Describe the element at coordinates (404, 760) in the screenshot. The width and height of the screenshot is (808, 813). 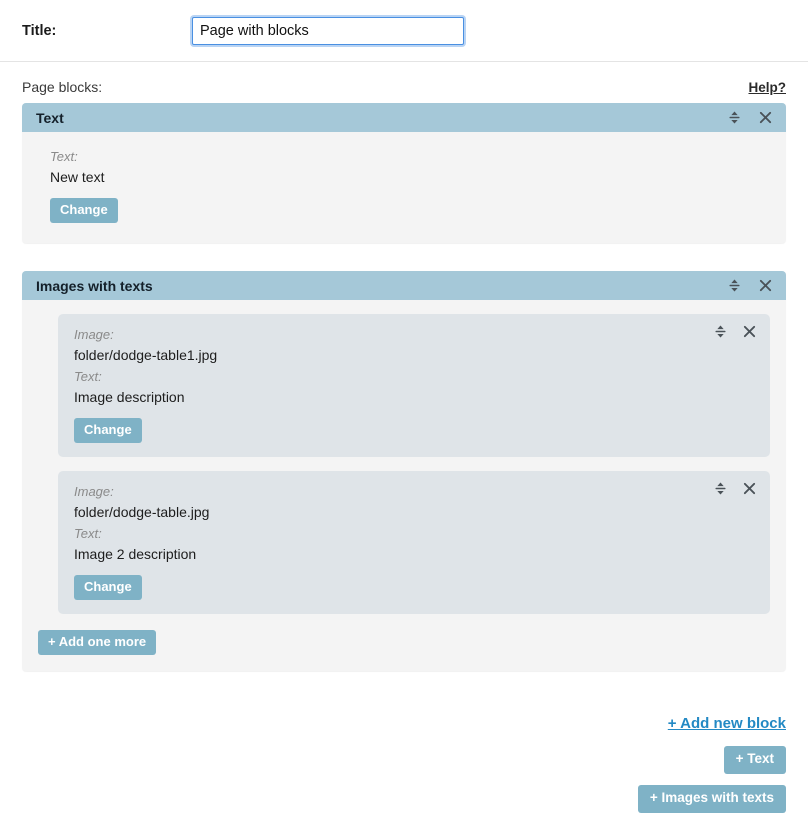
I see `add-text-row: + Text` at that location.